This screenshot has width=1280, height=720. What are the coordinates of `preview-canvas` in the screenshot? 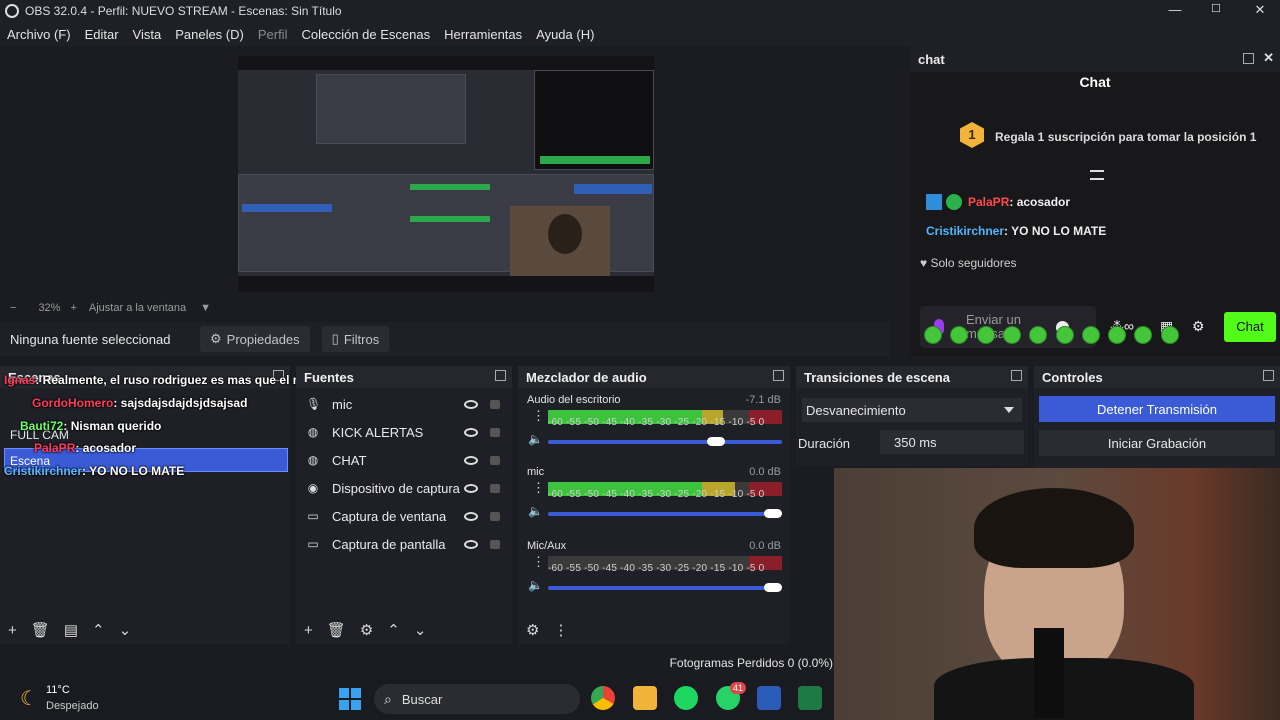 It's located at (446, 174).